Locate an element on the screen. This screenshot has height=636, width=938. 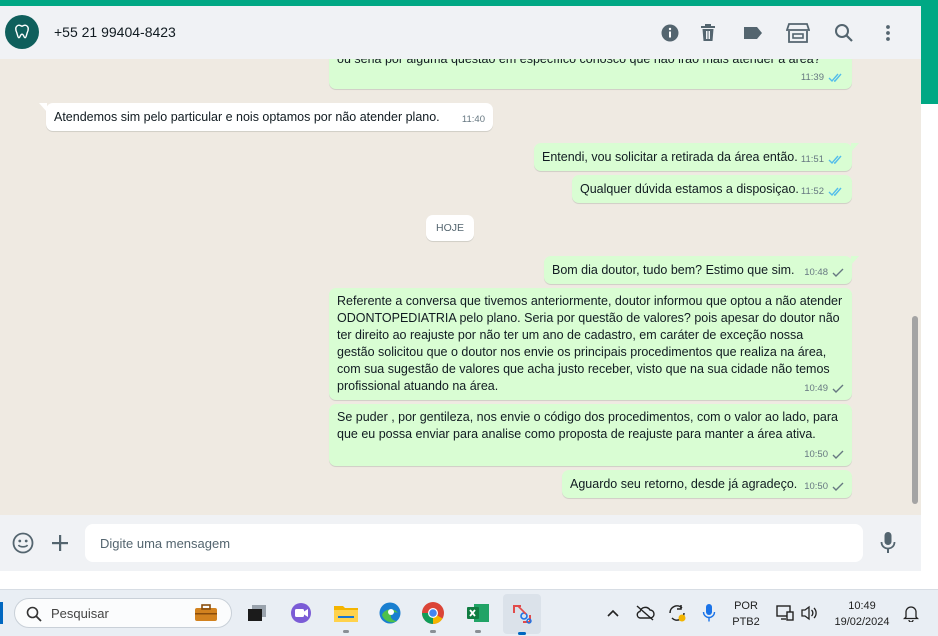
chevron-up-icon is located at coordinates (613, 613).